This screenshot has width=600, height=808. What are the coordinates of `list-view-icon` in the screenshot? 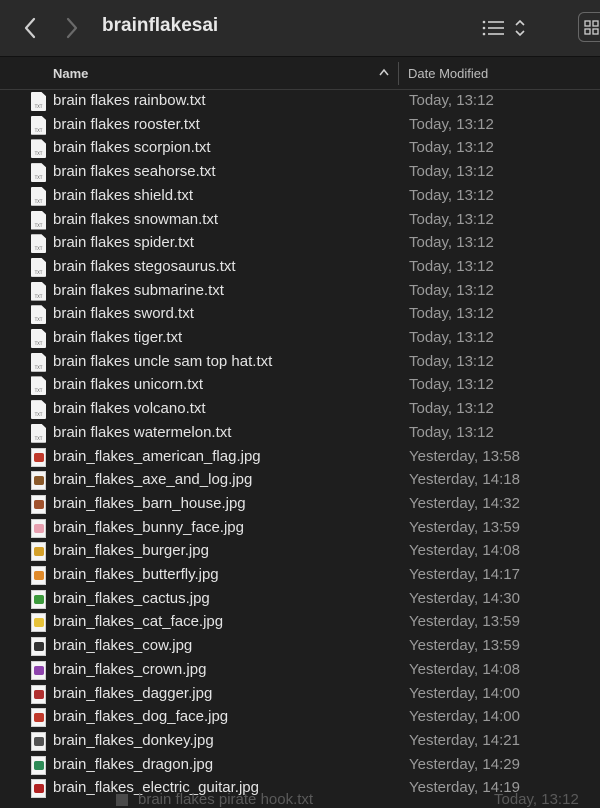 It's located at (493, 28).